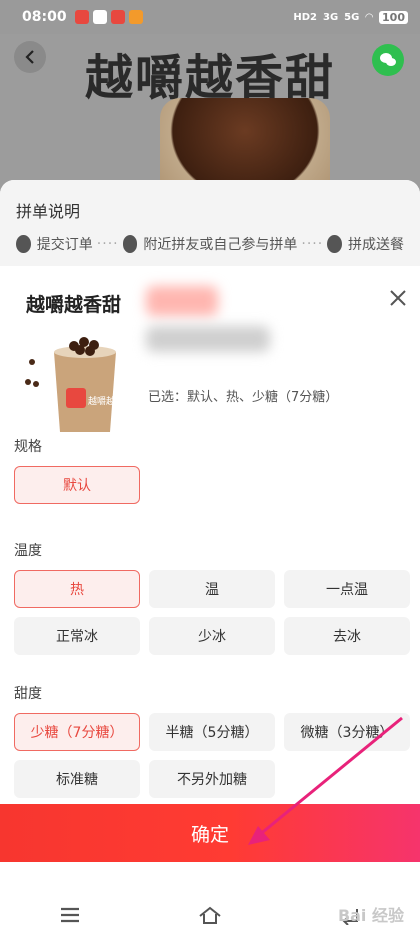 The height and width of the screenshot is (940, 420). I want to click on price-placeholder, so click(182, 301).